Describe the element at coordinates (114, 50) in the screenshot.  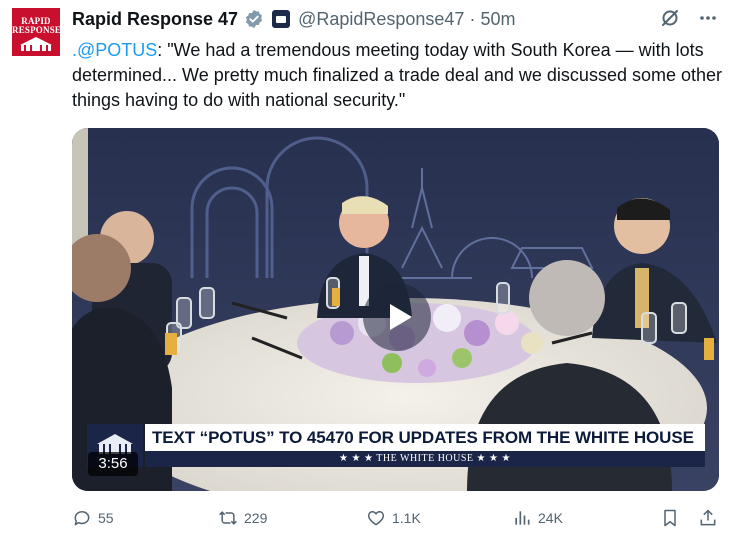
I see `mention-link: .@POTUS` at that location.